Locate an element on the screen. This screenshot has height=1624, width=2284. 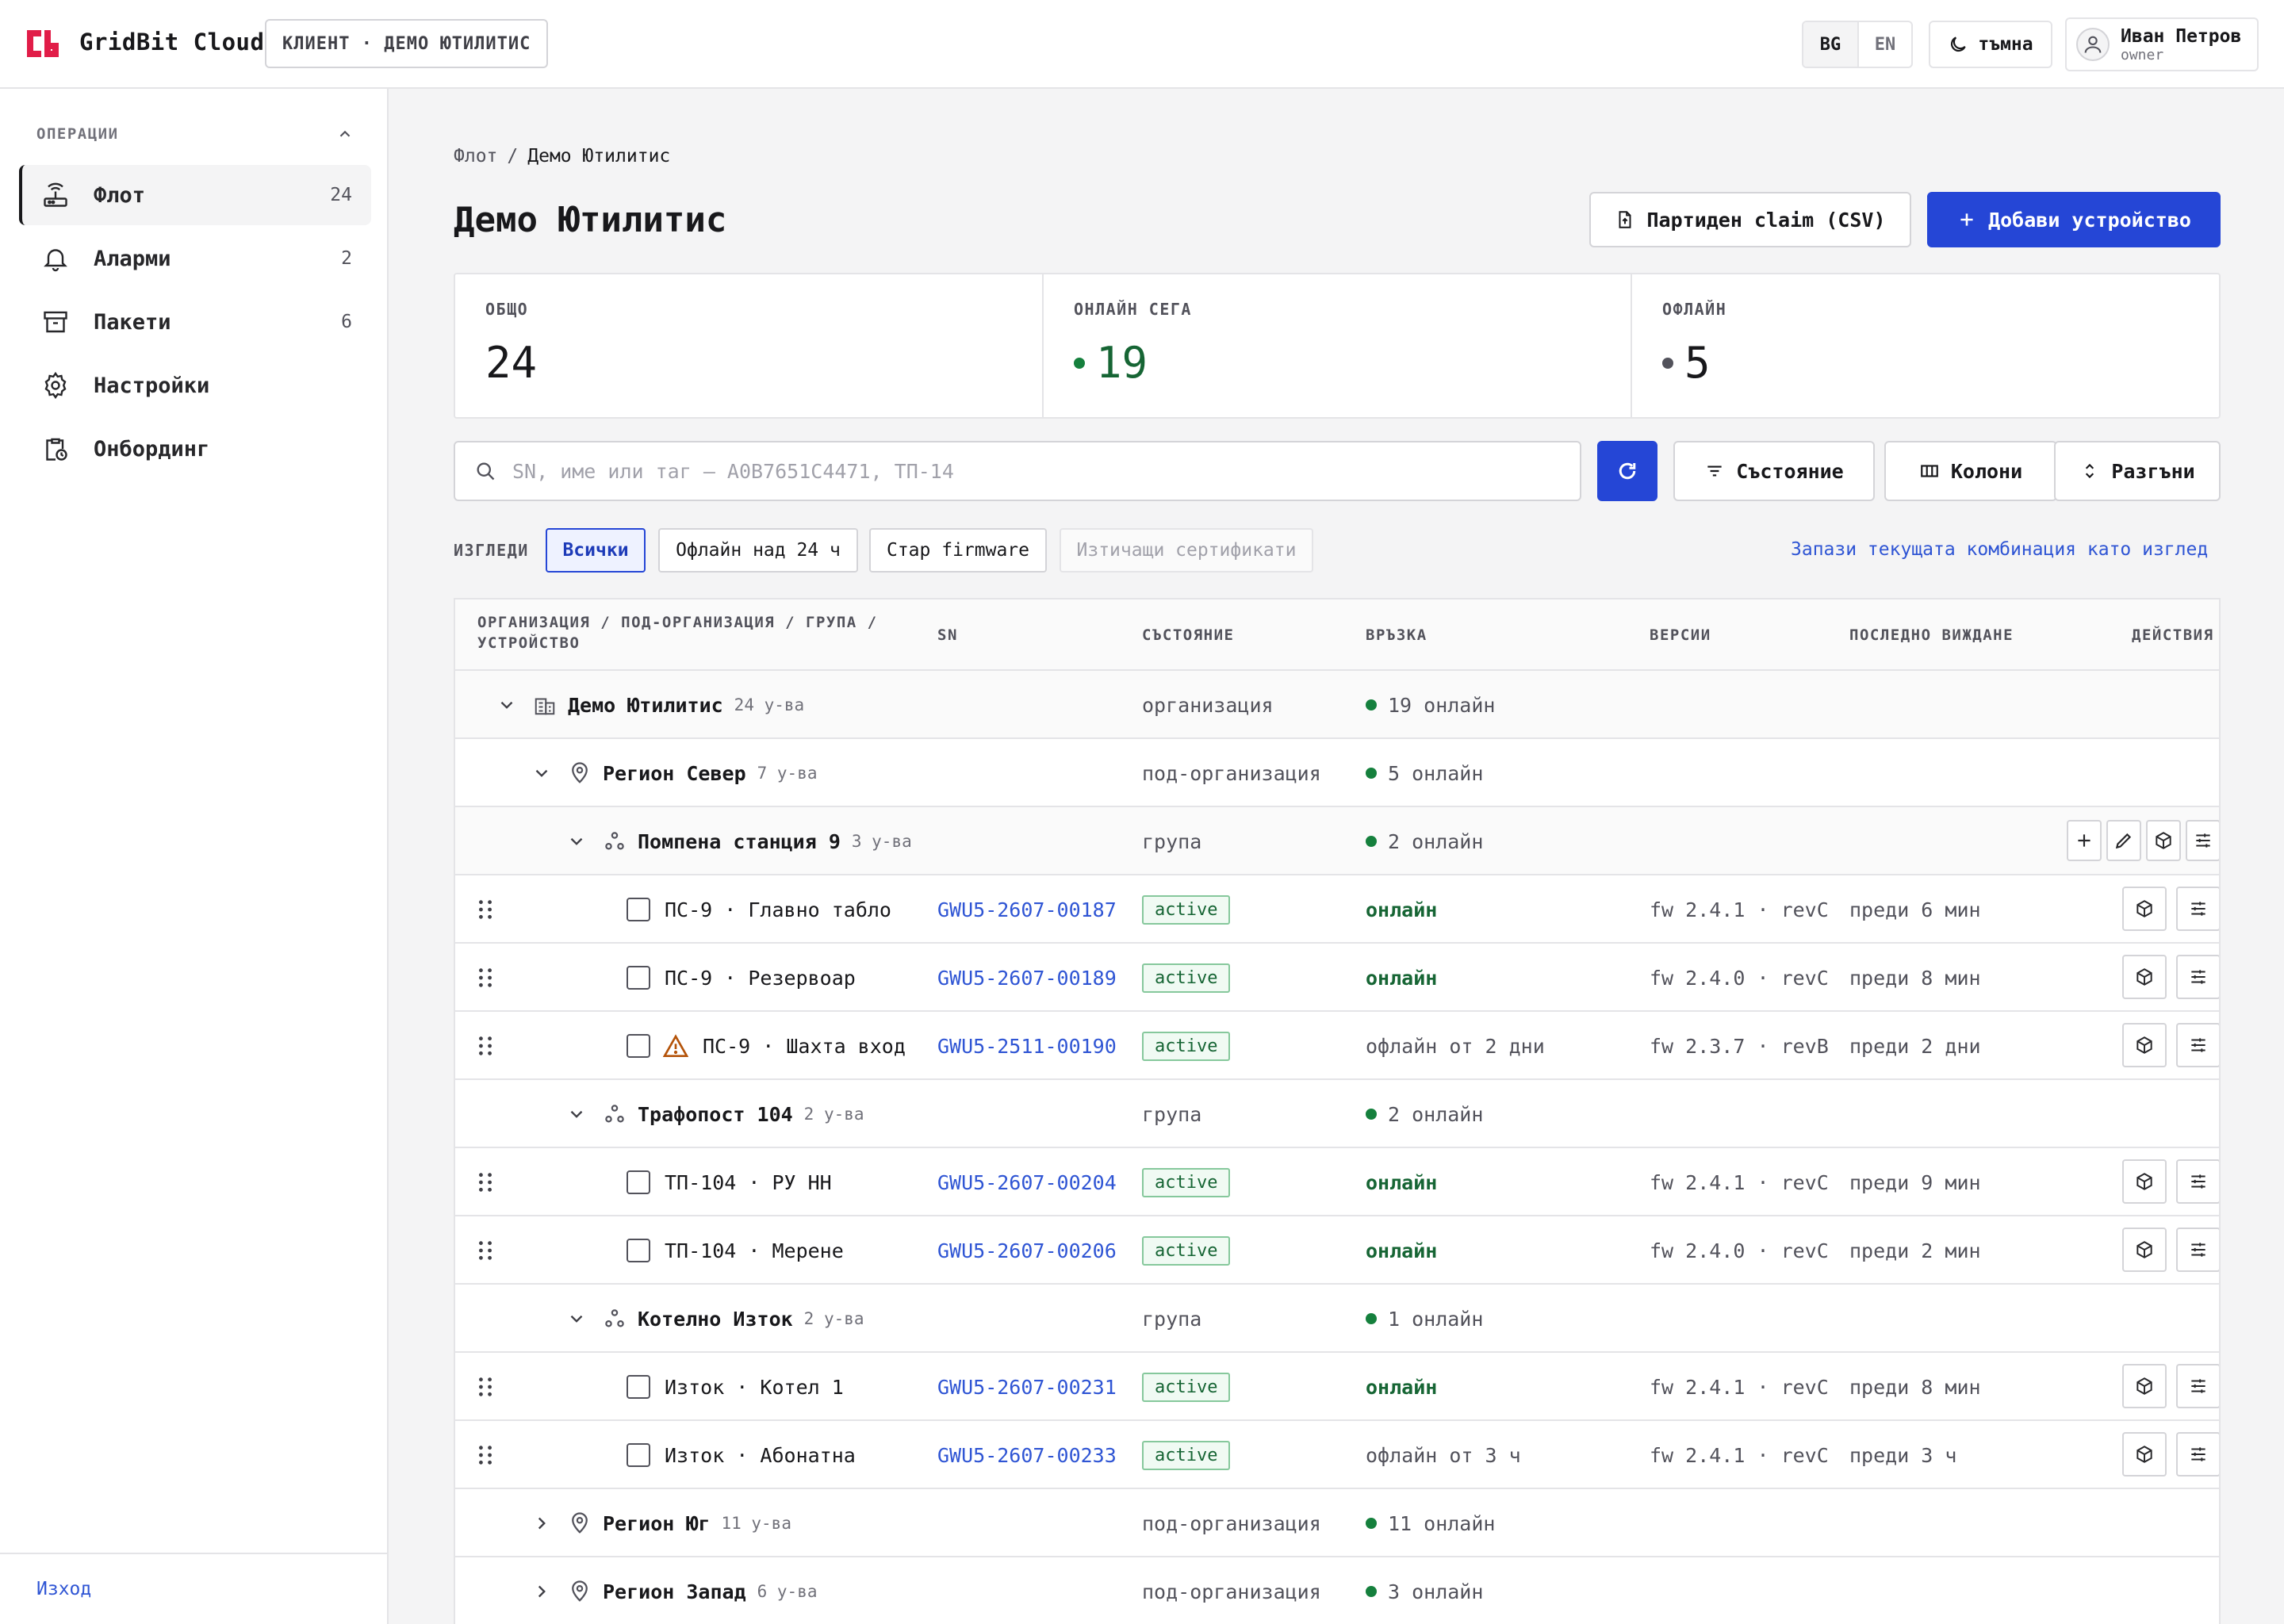
client-chip: КЛИЕНТ · ДЕМО ЮТИЛИТИС is located at coordinates (407, 43).